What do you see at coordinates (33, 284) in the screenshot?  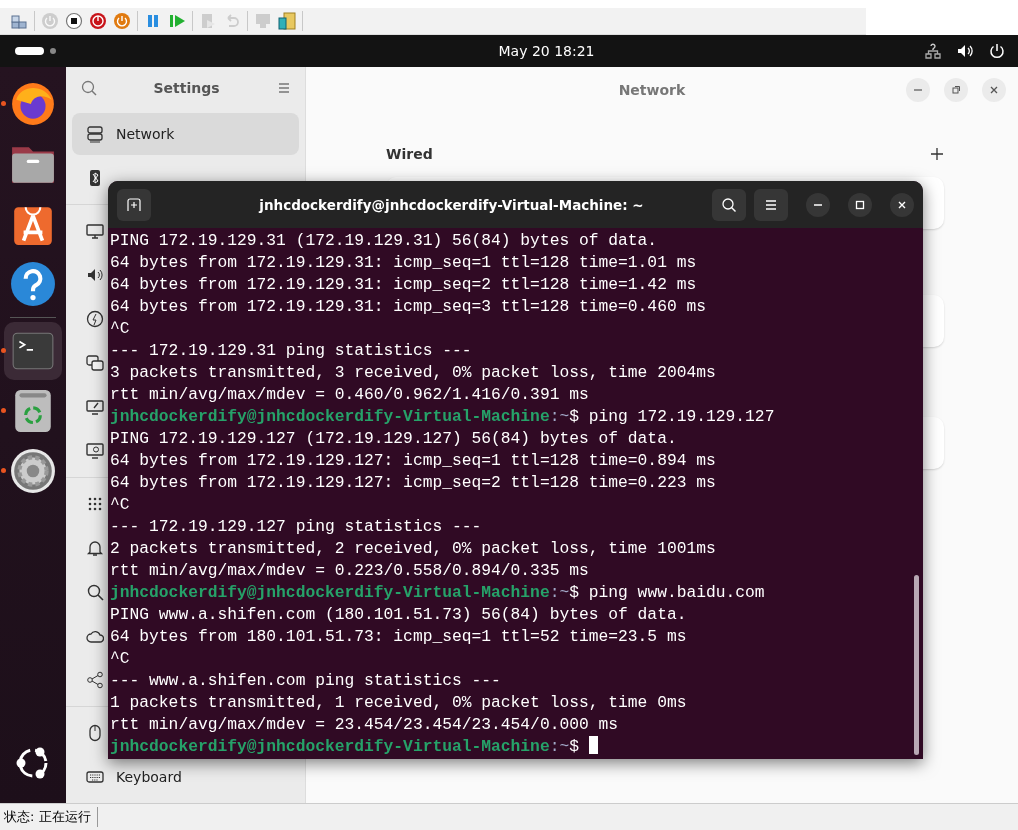 I see `help-icon` at bounding box center [33, 284].